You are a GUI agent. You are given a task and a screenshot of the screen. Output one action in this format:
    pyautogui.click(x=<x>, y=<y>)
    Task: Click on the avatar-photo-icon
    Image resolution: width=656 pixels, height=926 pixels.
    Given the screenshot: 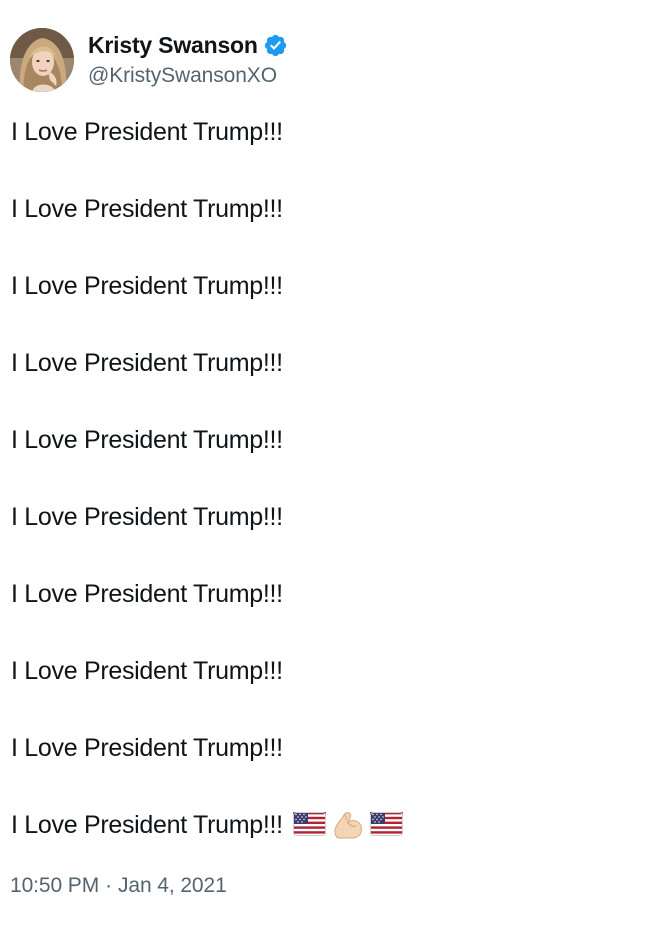 What is the action you would take?
    pyautogui.click(x=42, y=60)
    